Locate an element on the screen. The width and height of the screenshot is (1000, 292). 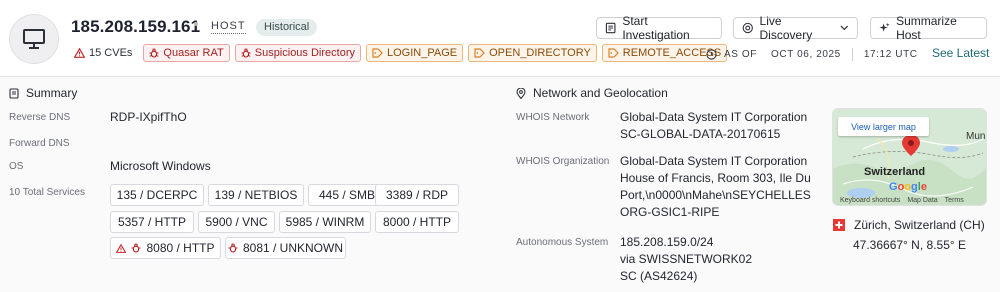
as-of-time: 17:12 UTC is located at coordinates (890, 54).